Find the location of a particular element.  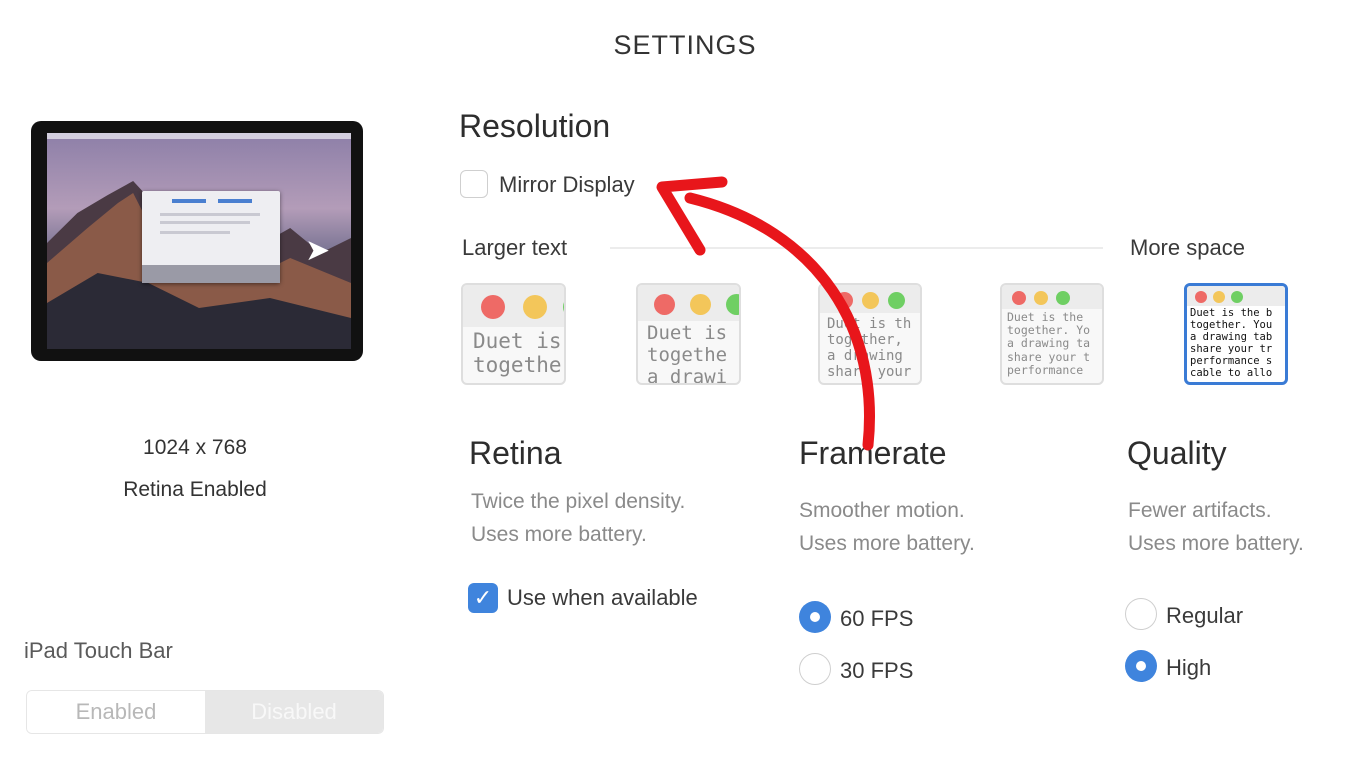

touch-bar-label: iPad Touch Bar is located at coordinates (98, 650).